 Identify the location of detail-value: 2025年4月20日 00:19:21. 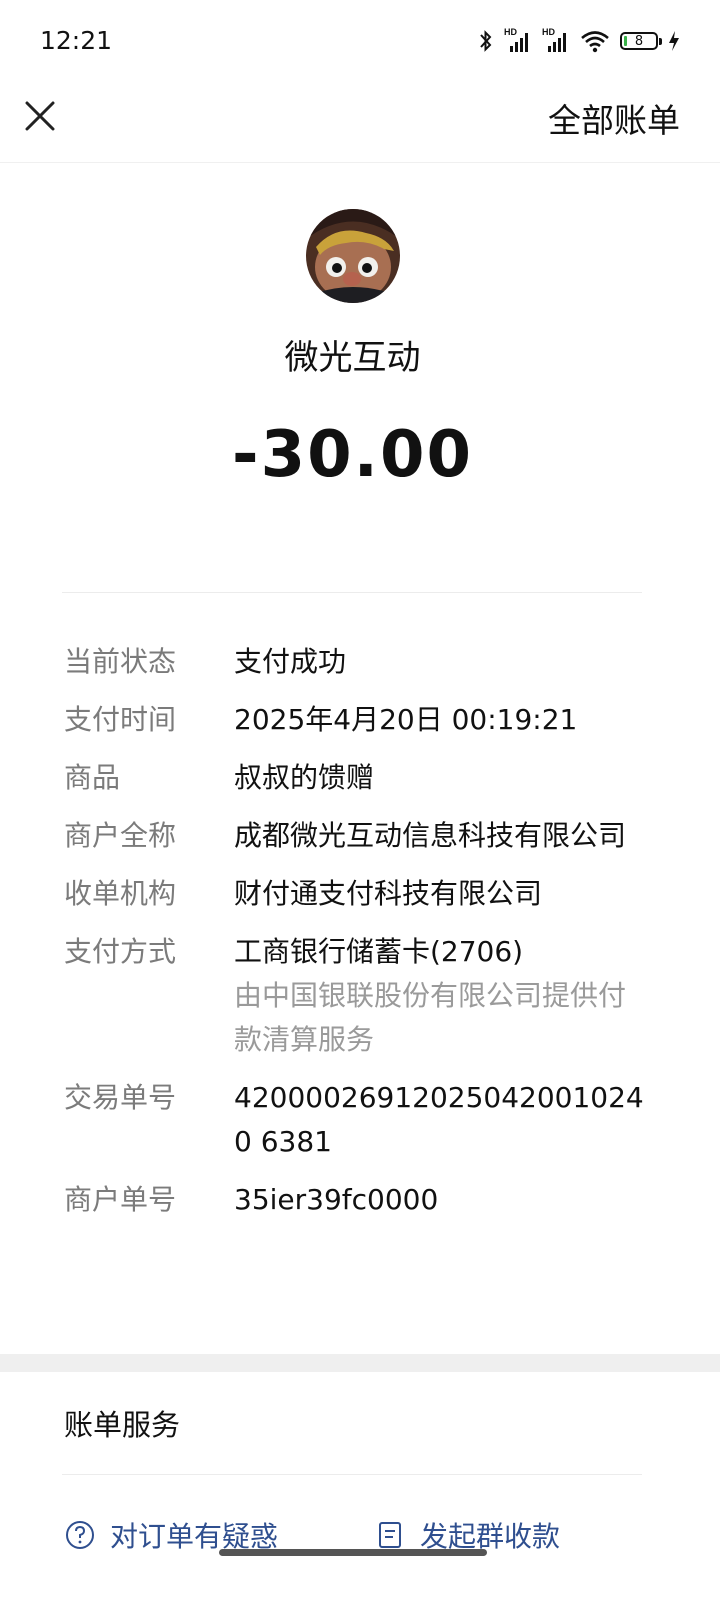
(406, 719).